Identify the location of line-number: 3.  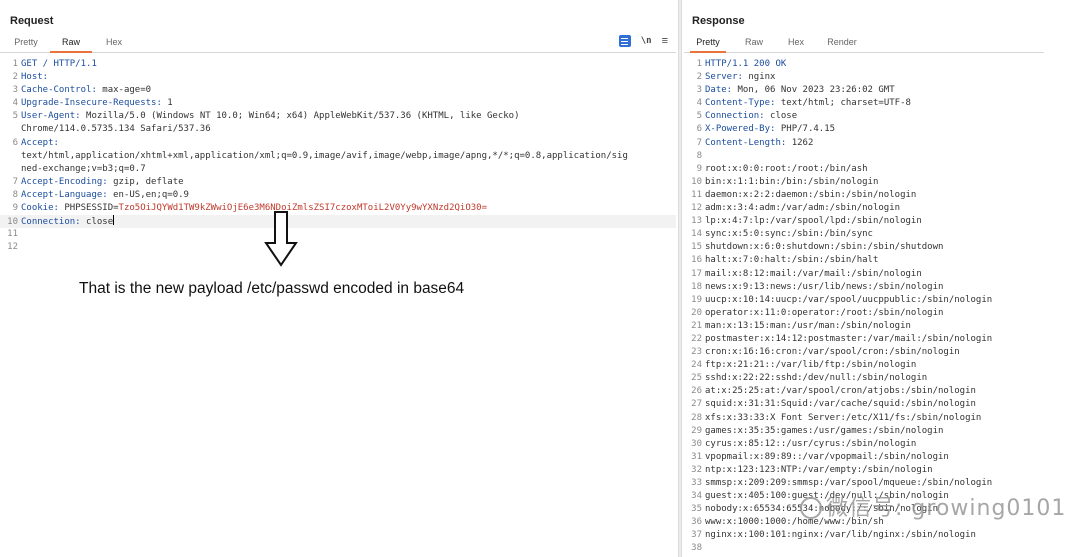
(15, 90).